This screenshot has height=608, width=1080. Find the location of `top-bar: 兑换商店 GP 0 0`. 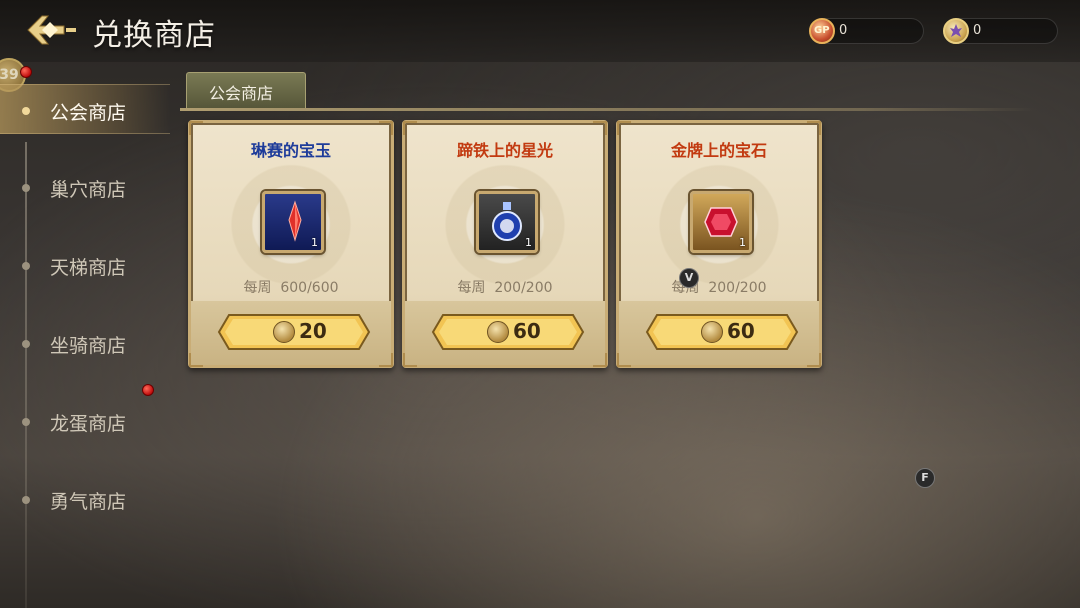

top-bar: 兑换商店 GP 0 0 is located at coordinates (540, 31).